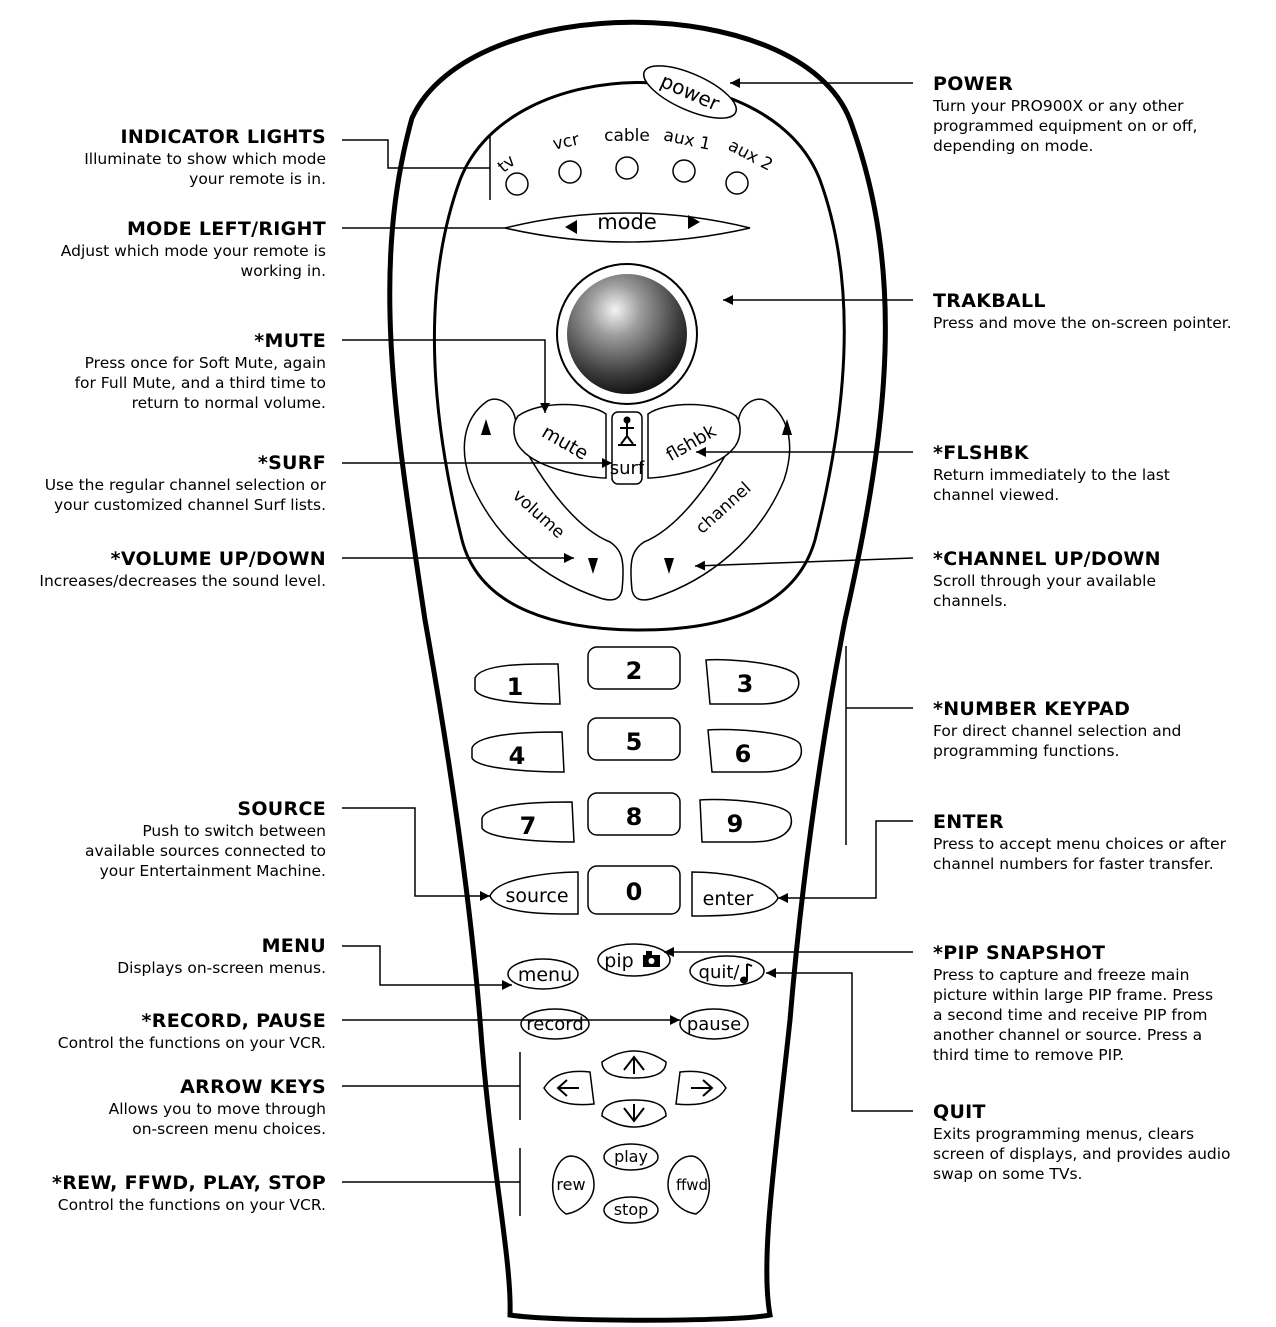 The width and height of the screenshot is (1276, 1327). I want to click on annotation-desc-line: Turn your PRO900X or any other, so click(1058, 106).